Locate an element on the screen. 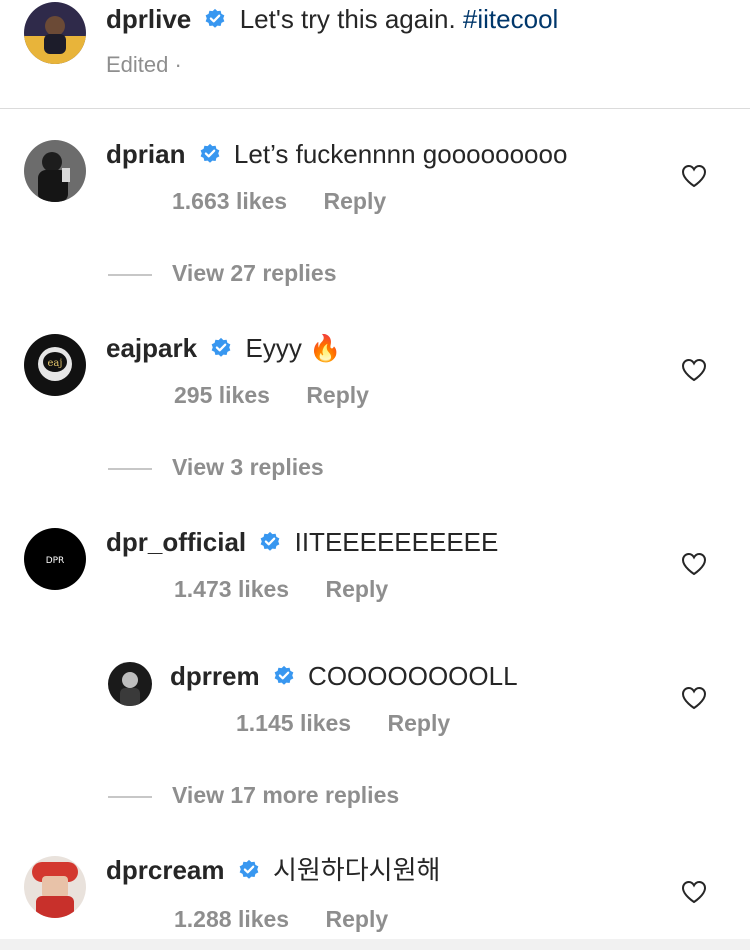 The image size is (750, 950). fire-emoji-icon: 🔥 is located at coordinates (325, 348).